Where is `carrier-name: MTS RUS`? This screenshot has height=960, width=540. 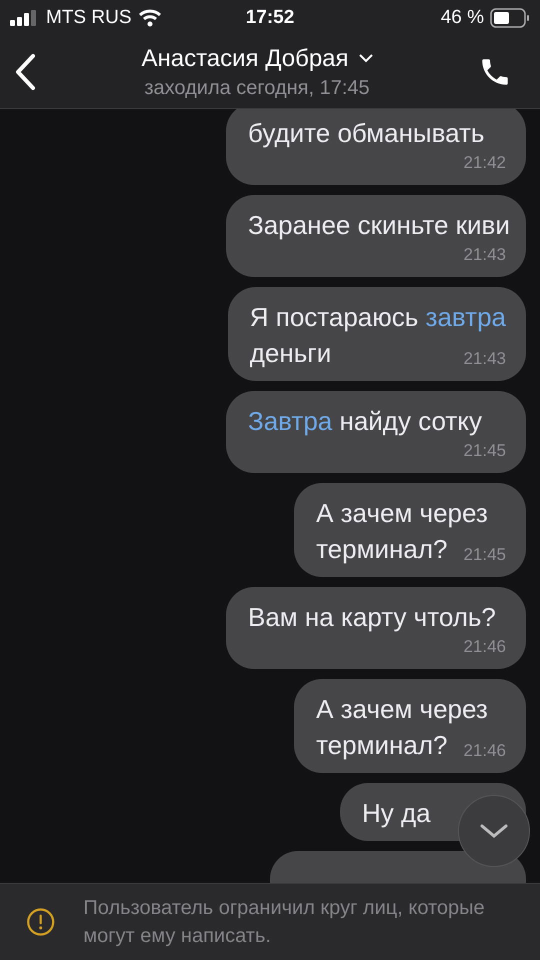 carrier-name: MTS RUS is located at coordinates (89, 18).